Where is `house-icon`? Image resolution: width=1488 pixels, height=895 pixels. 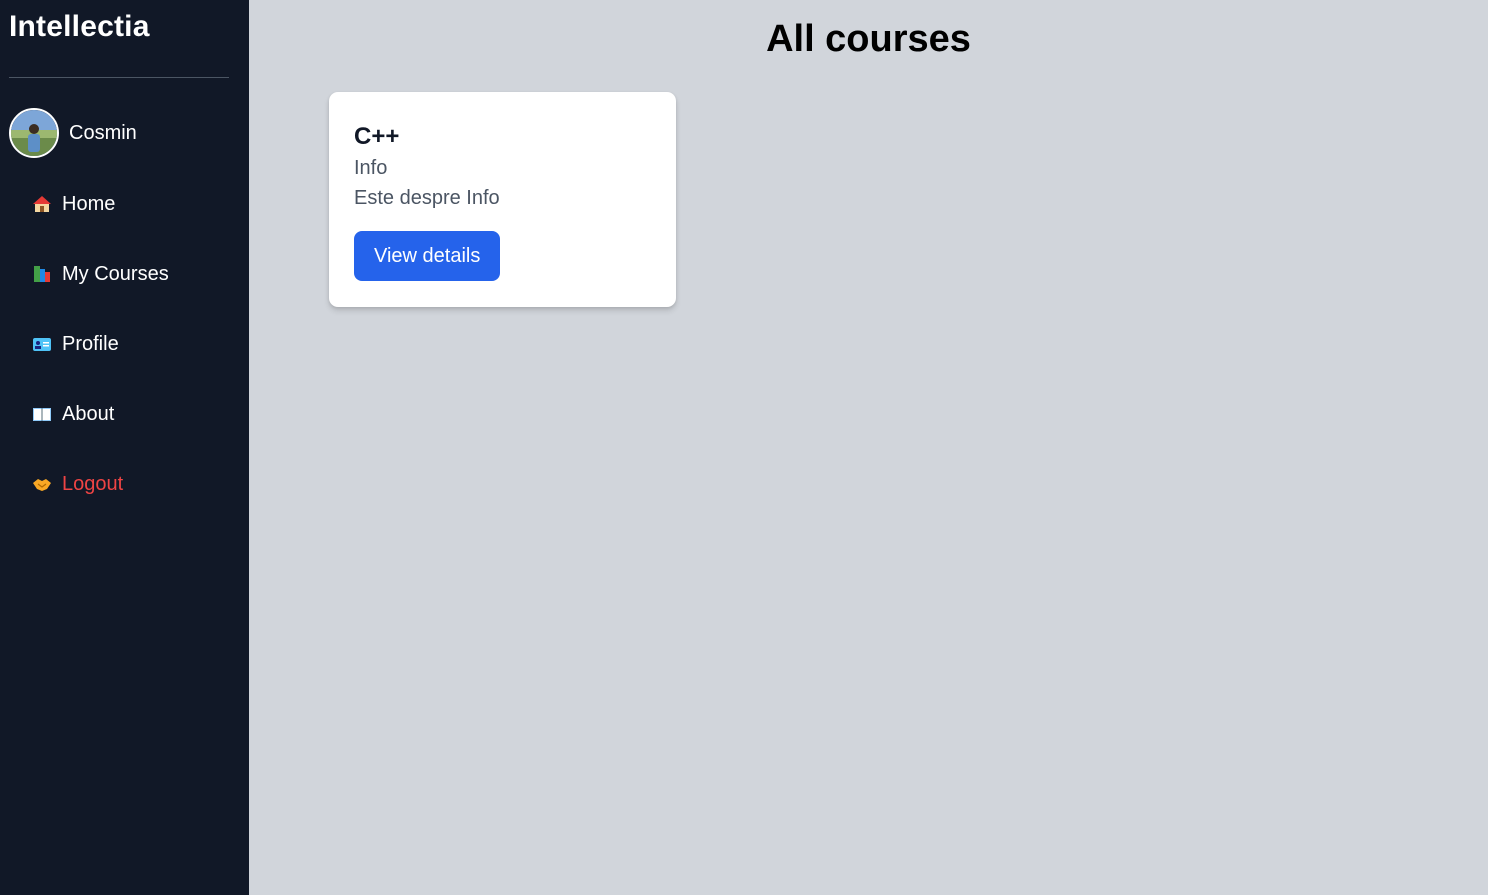 house-icon is located at coordinates (42, 204).